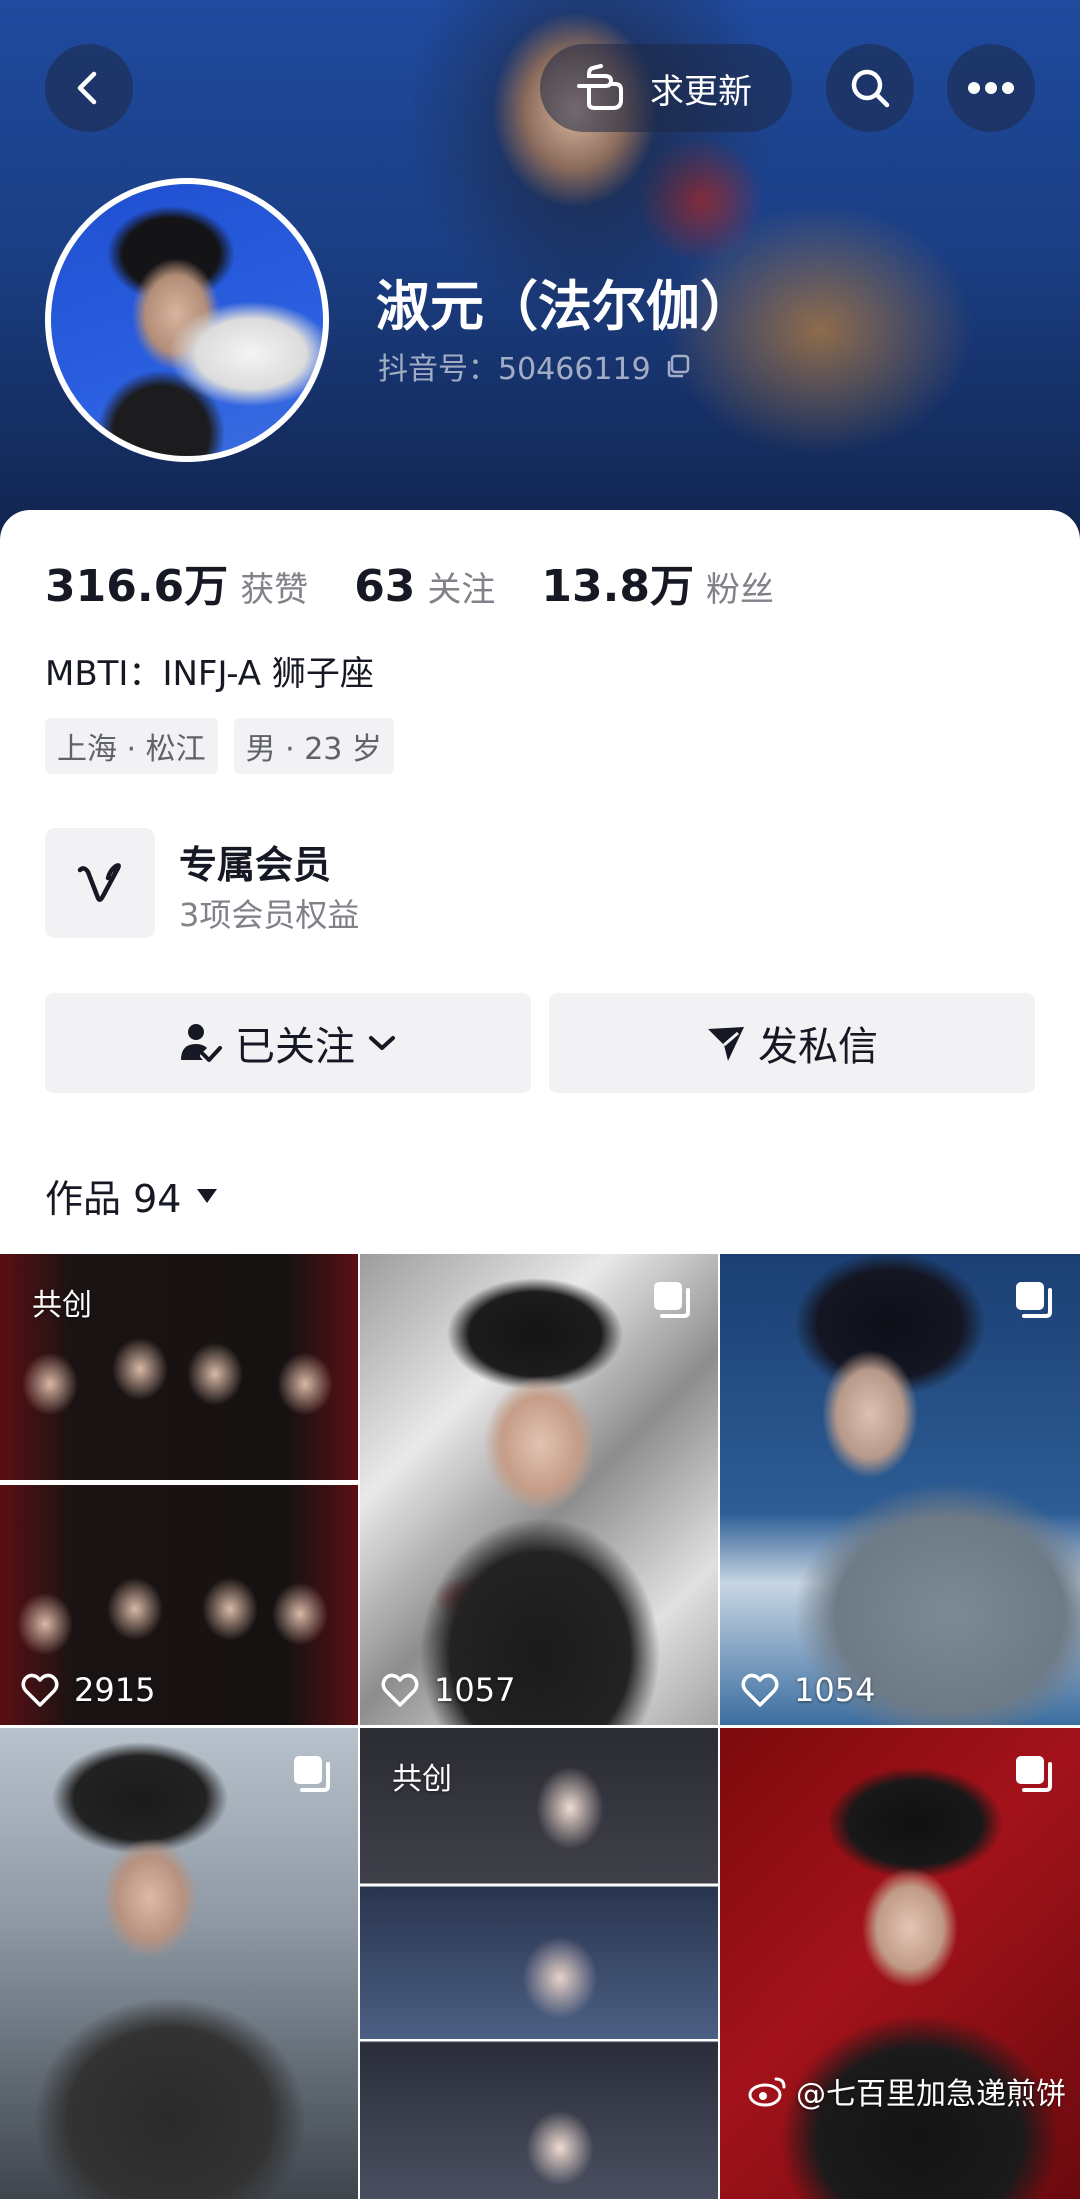 This screenshot has width=1080, height=2199. What do you see at coordinates (201, 1043) in the screenshot?
I see `user-check-icon` at bounding box center [201, 1043].